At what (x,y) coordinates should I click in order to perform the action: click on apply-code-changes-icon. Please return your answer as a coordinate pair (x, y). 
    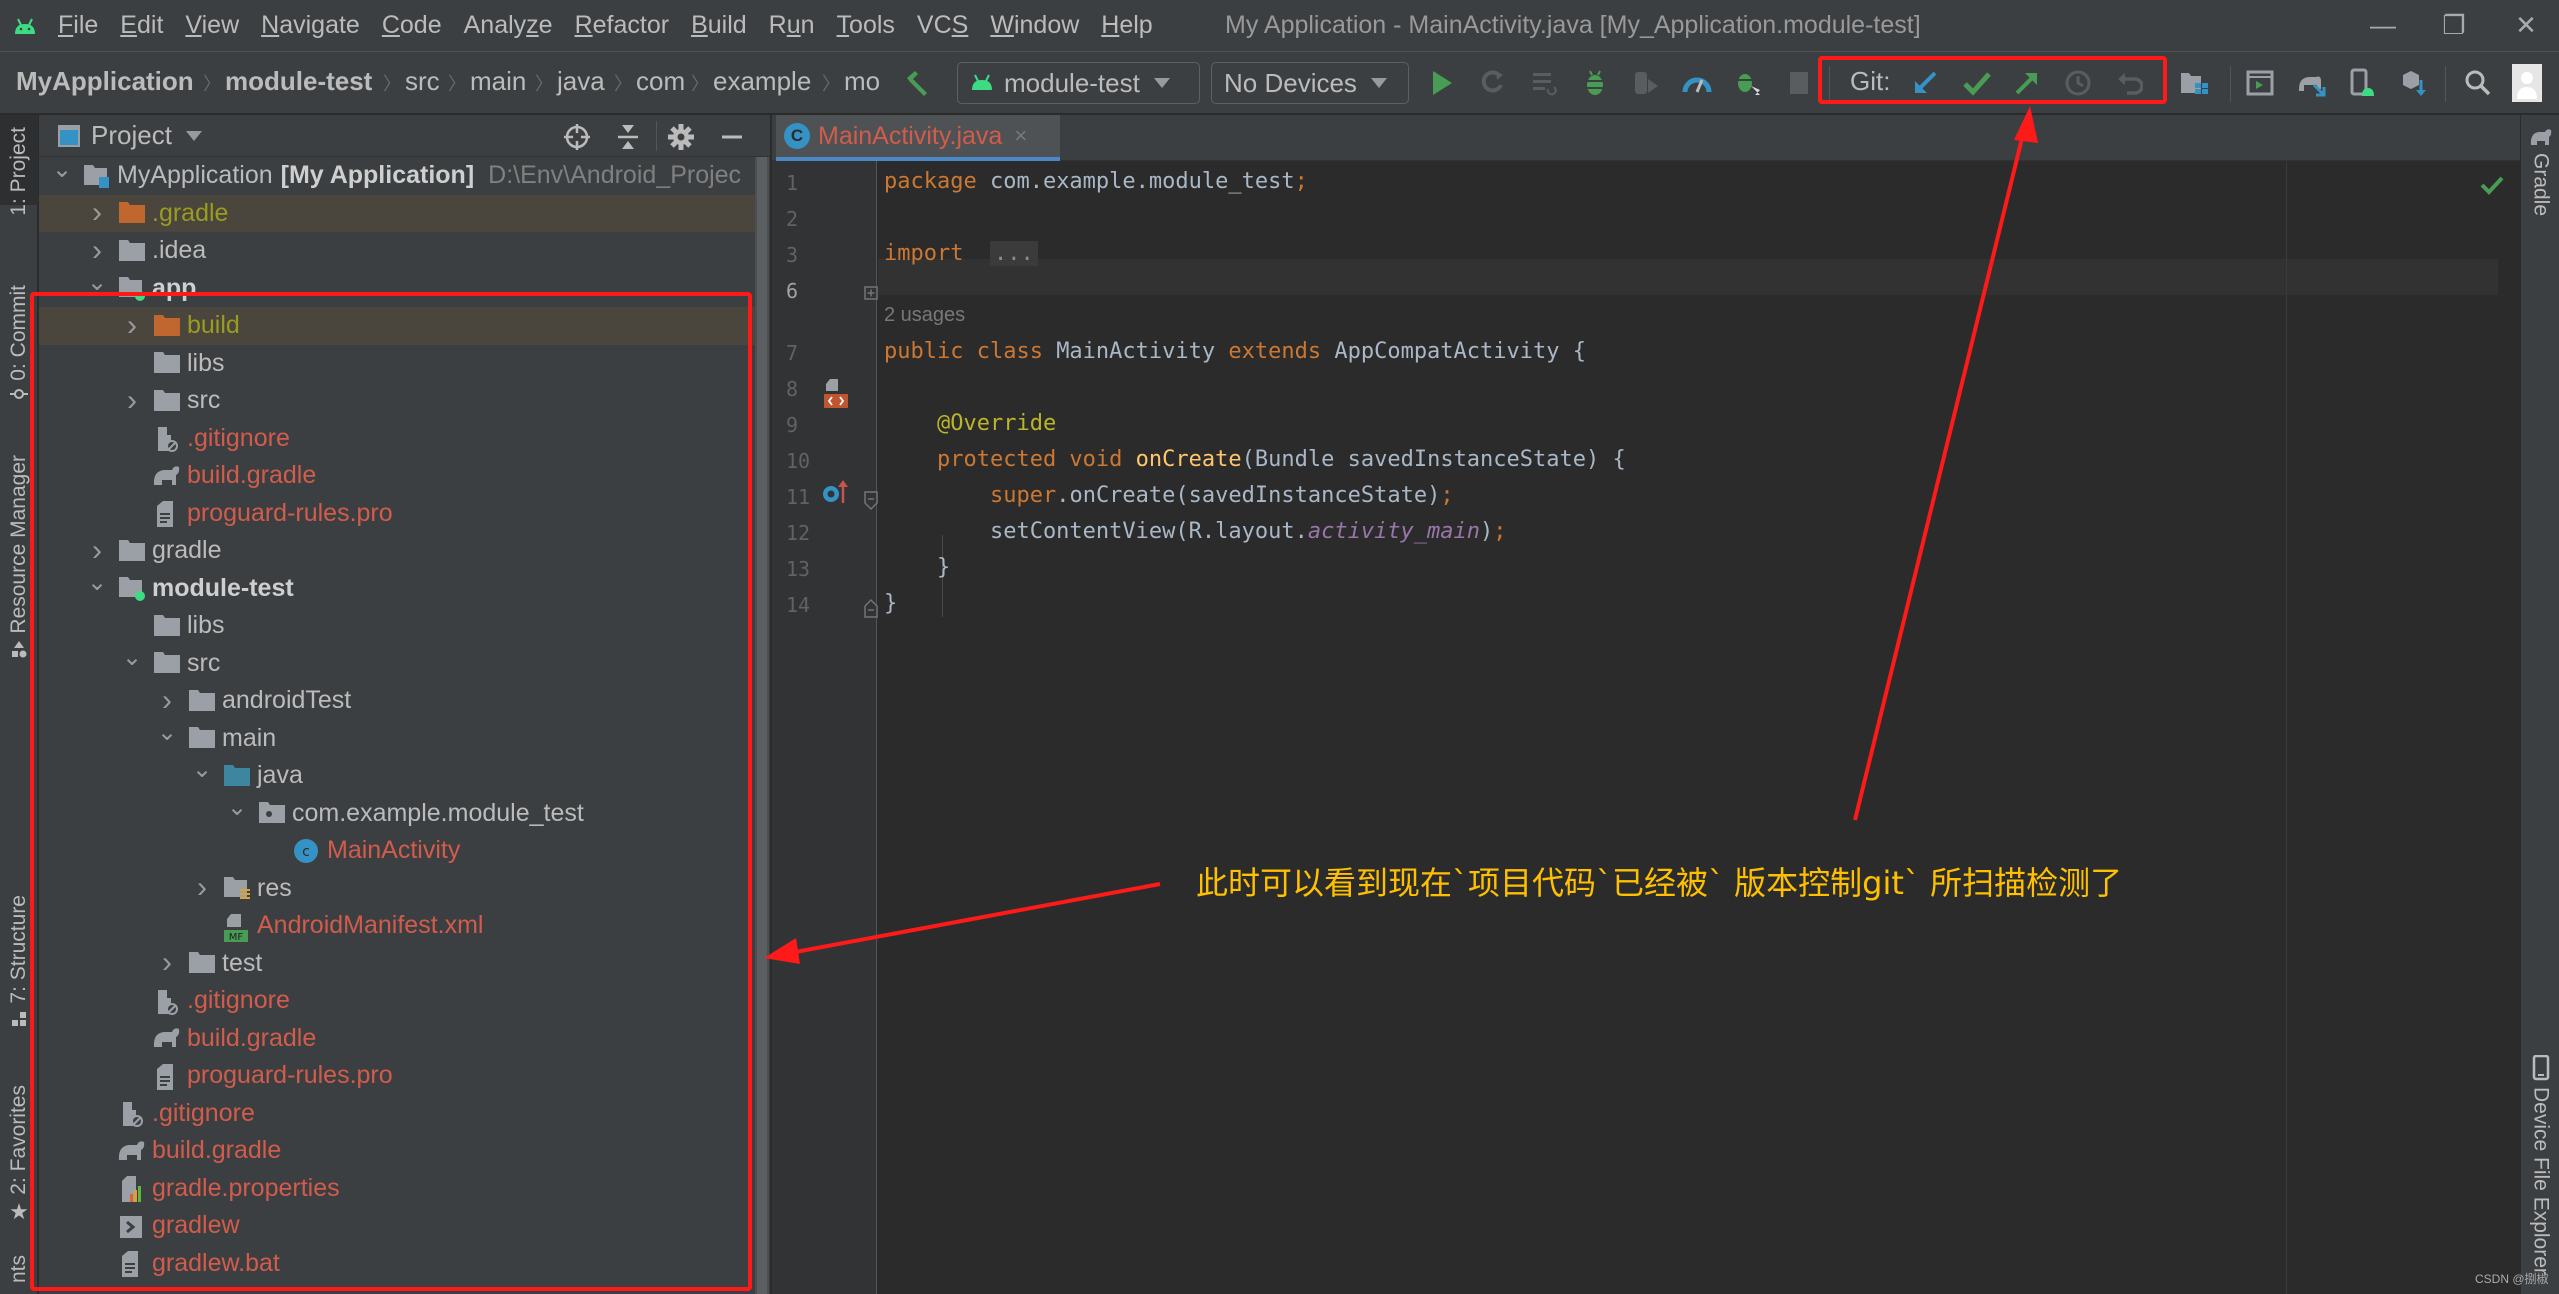
    Looking at the image, I should click on (1544, 83).